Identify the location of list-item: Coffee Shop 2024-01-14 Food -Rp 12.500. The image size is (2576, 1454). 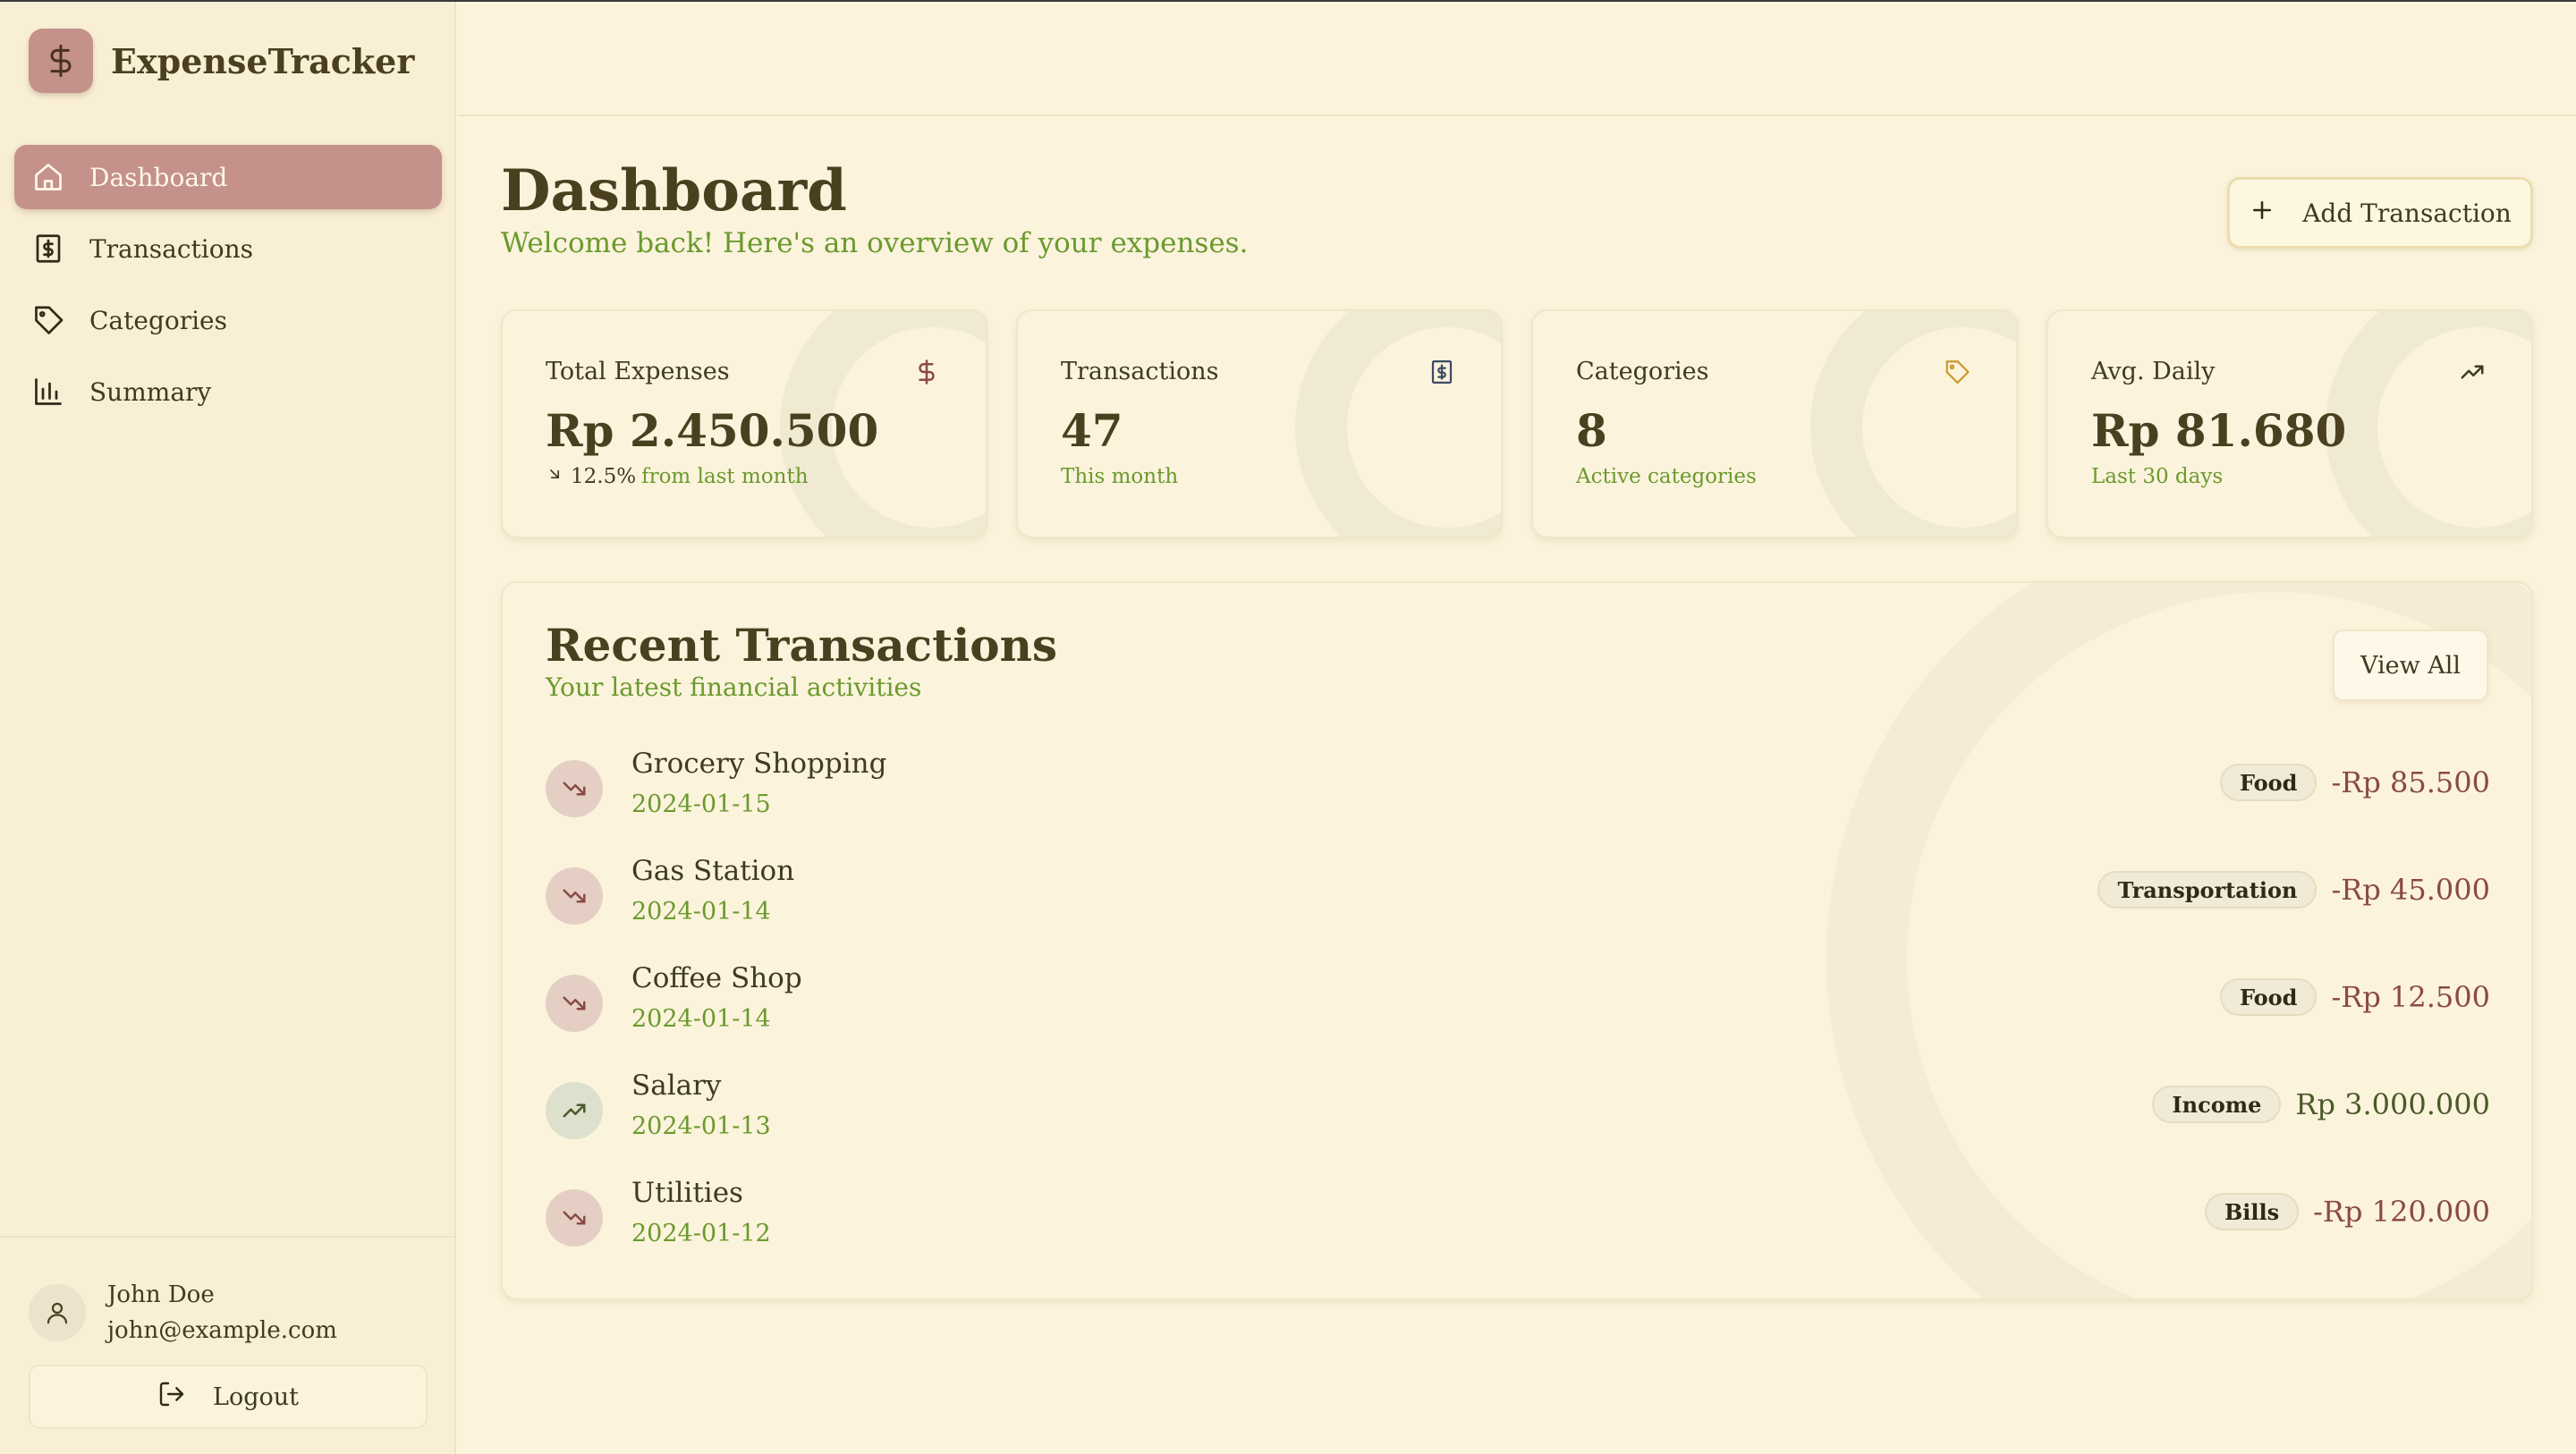
(1518, 1013).